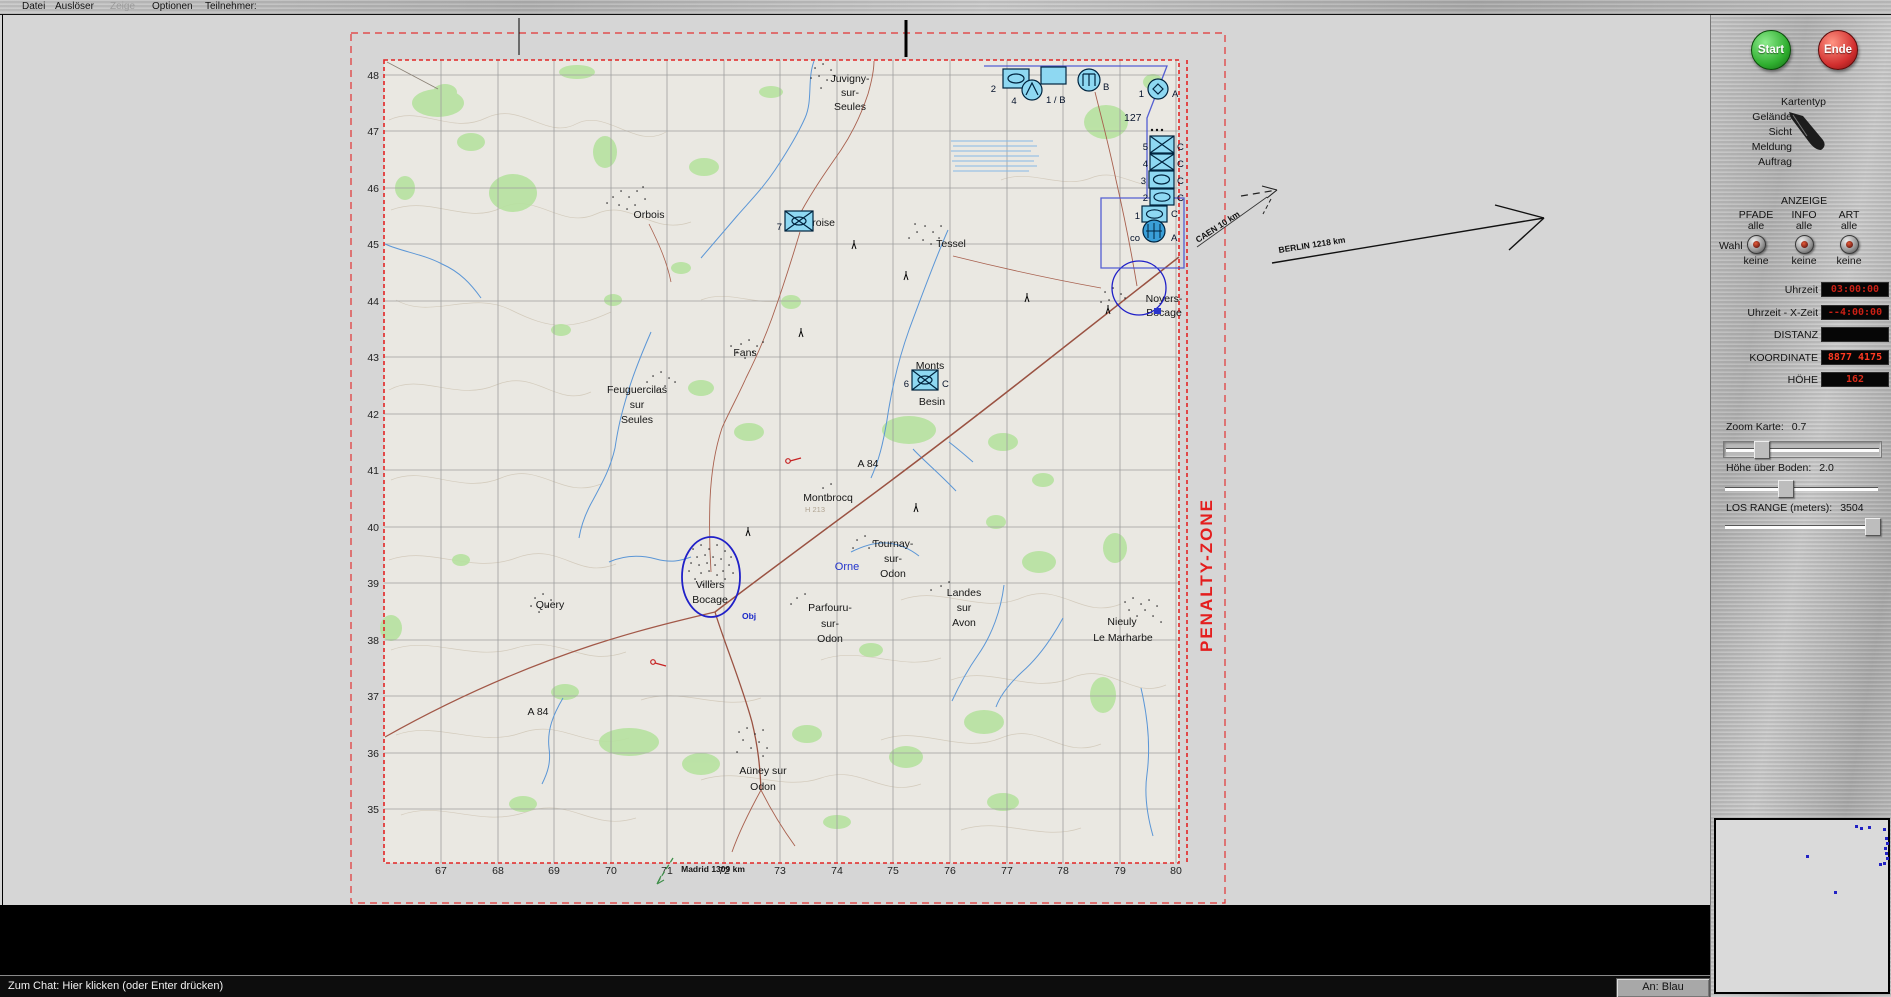 Image resolution: width=1891 pixels, height=997 pixels. What do you see at coordinates (1013, 101) in the screenshot?
I see `svg-text: 4` at bounding box center [1013, 101].